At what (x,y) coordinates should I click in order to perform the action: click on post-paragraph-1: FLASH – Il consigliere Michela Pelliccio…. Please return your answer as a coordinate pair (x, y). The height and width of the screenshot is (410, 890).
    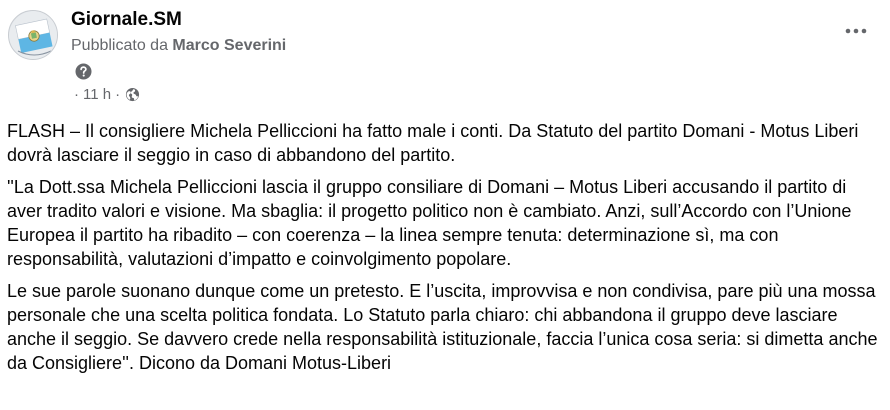
    Looking at the image, I should click on (433, 143).